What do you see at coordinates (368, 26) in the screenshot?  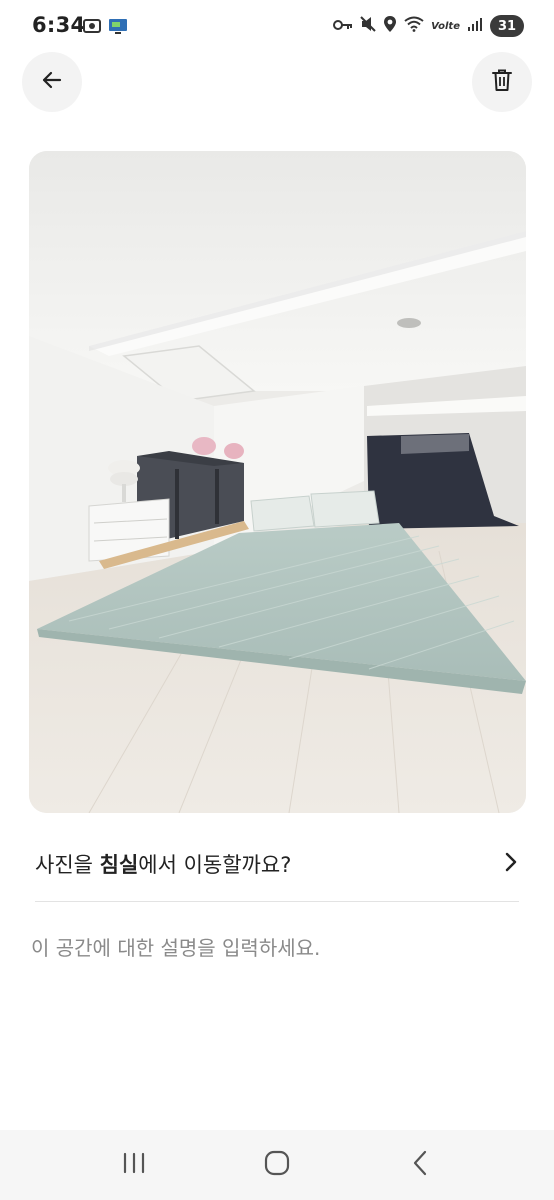 I see `mute-icon` at bounding box center [368, 26].